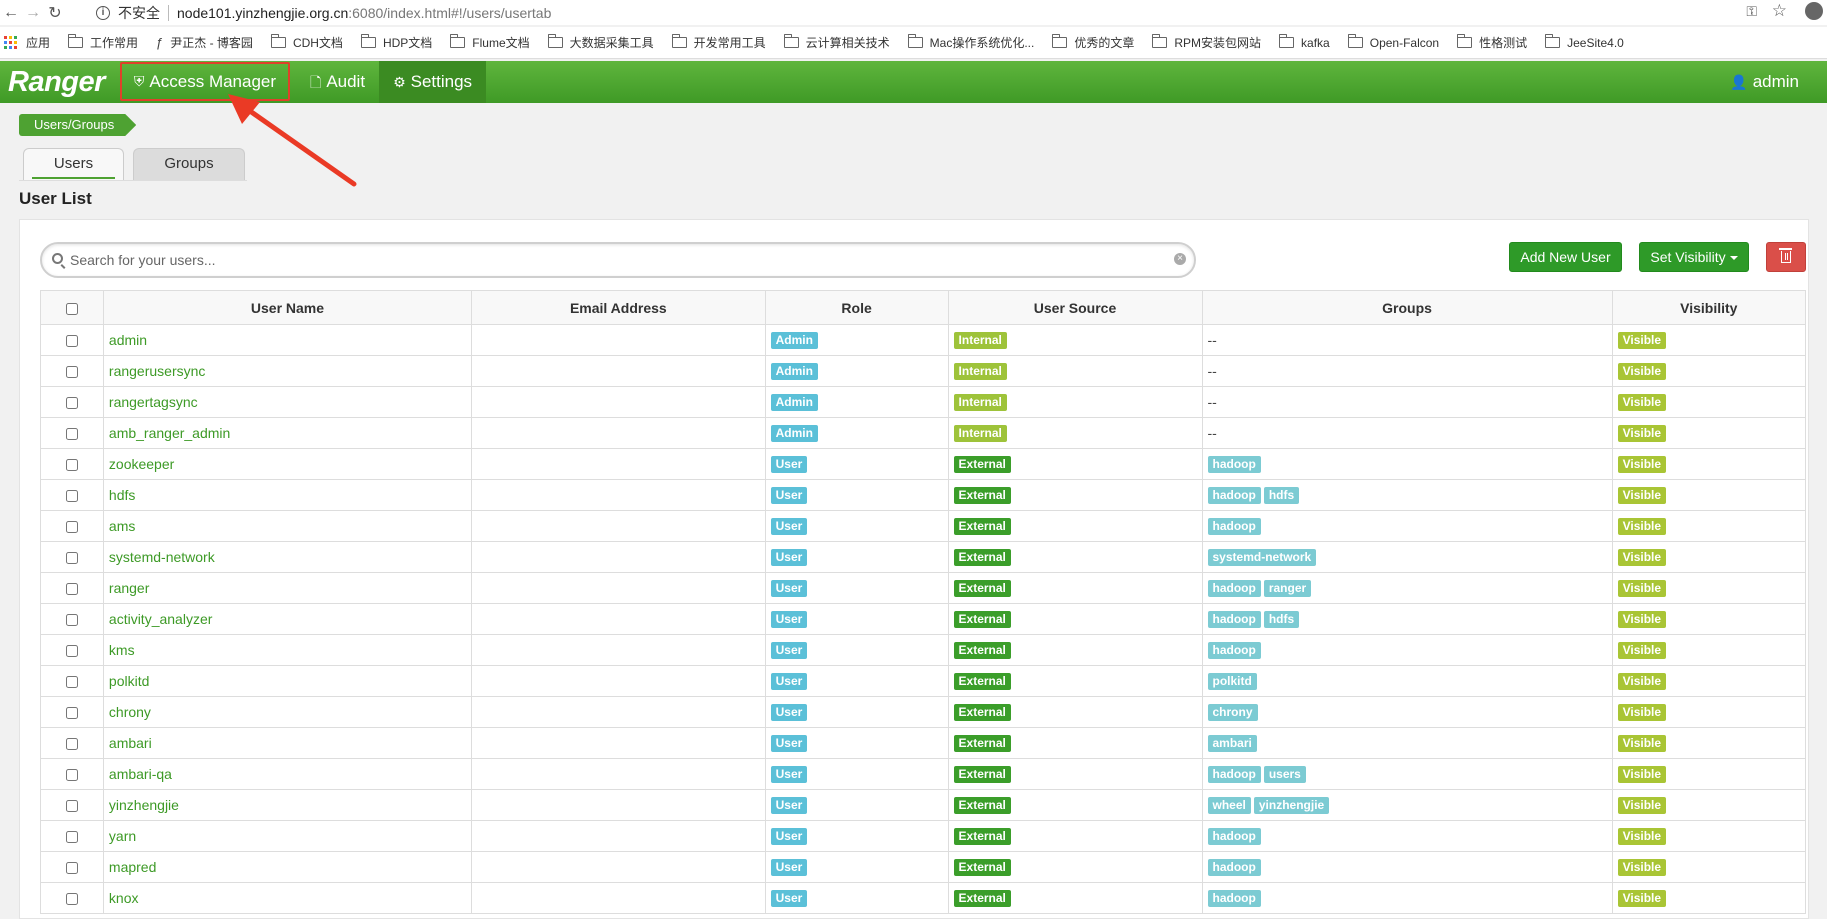 This screenshot has width=1827, height=919. I want to click on user-name-link: rangertagsync, so click(153, 402).